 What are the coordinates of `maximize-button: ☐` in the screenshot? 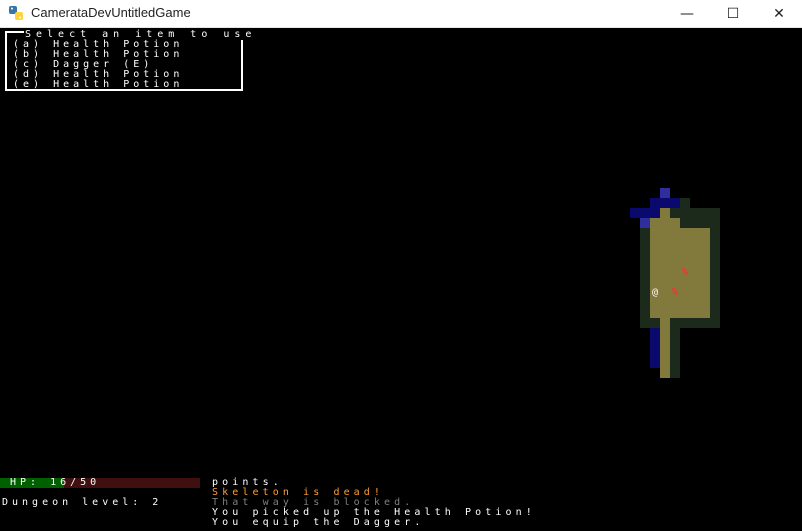 It's located at (733, 13).